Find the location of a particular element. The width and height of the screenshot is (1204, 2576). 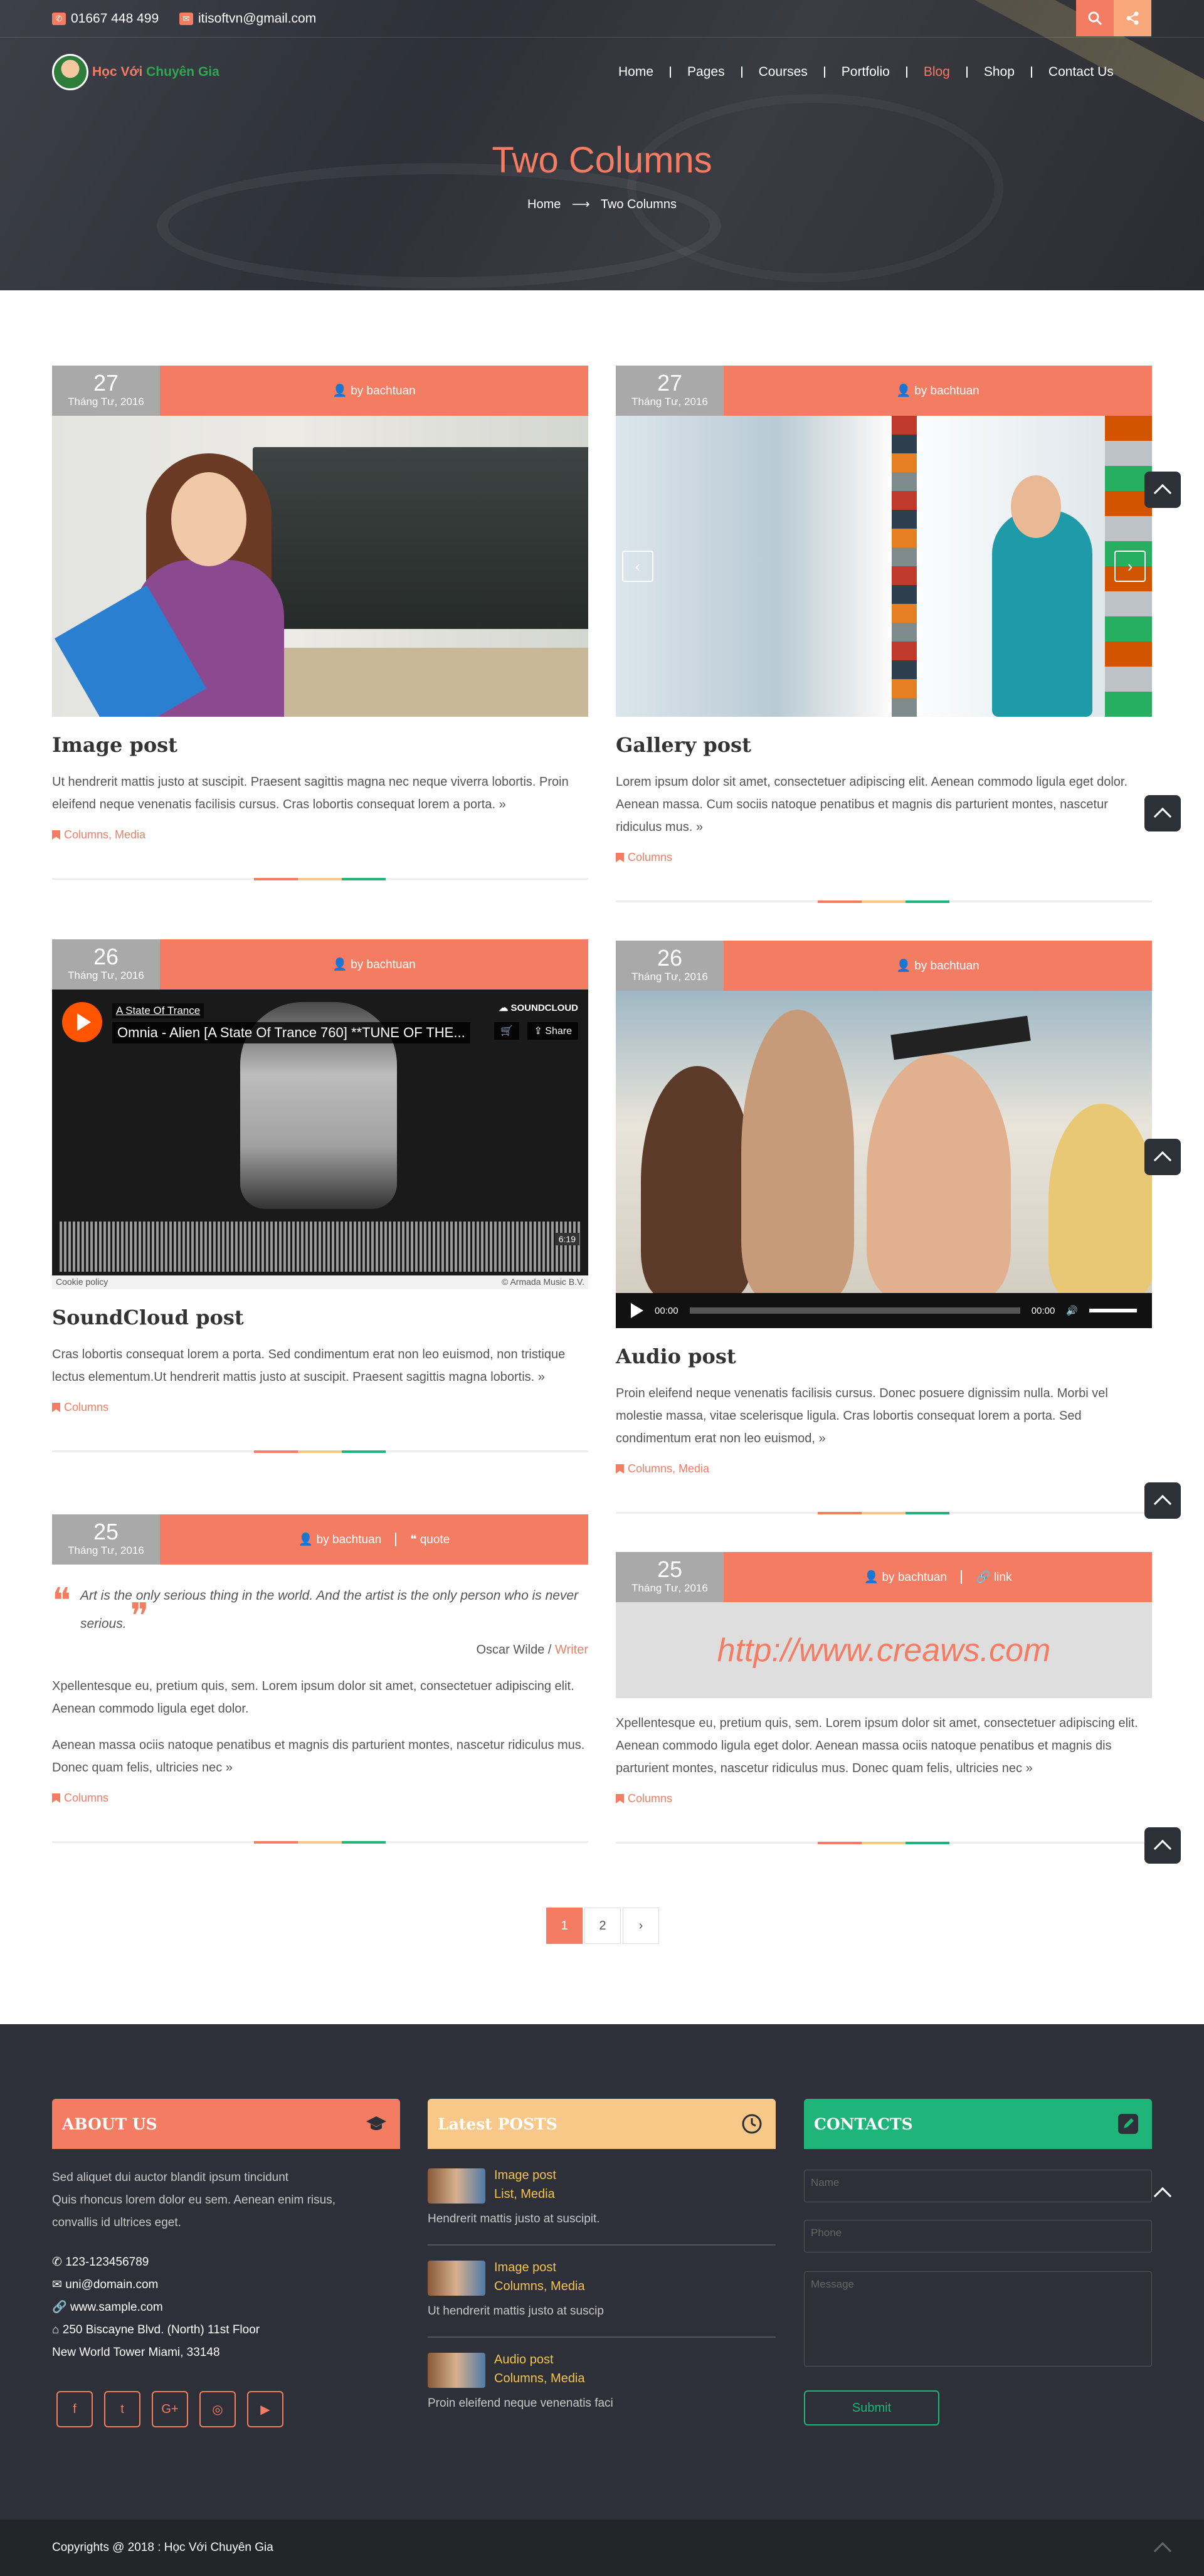

post-title: Image post is located at coordinates (320, 745).